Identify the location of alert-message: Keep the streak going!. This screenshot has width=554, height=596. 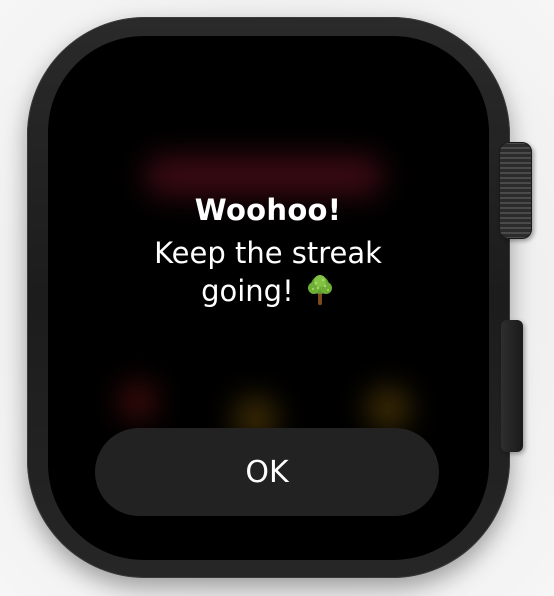
(268, 272).